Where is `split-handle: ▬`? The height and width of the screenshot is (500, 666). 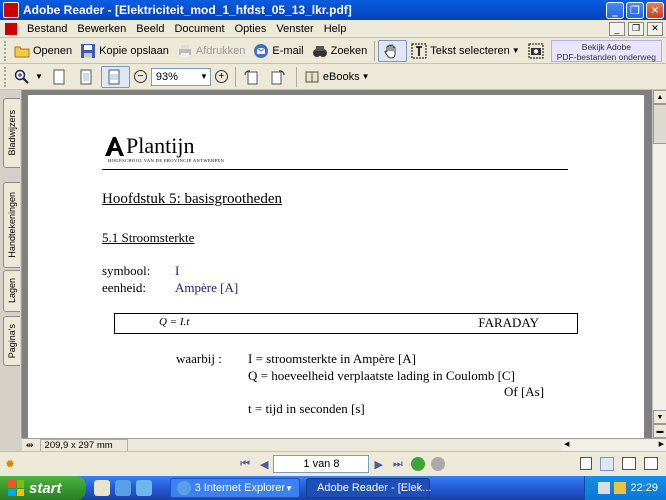 split-handle: ▬ is located at coordinates (659, 431).